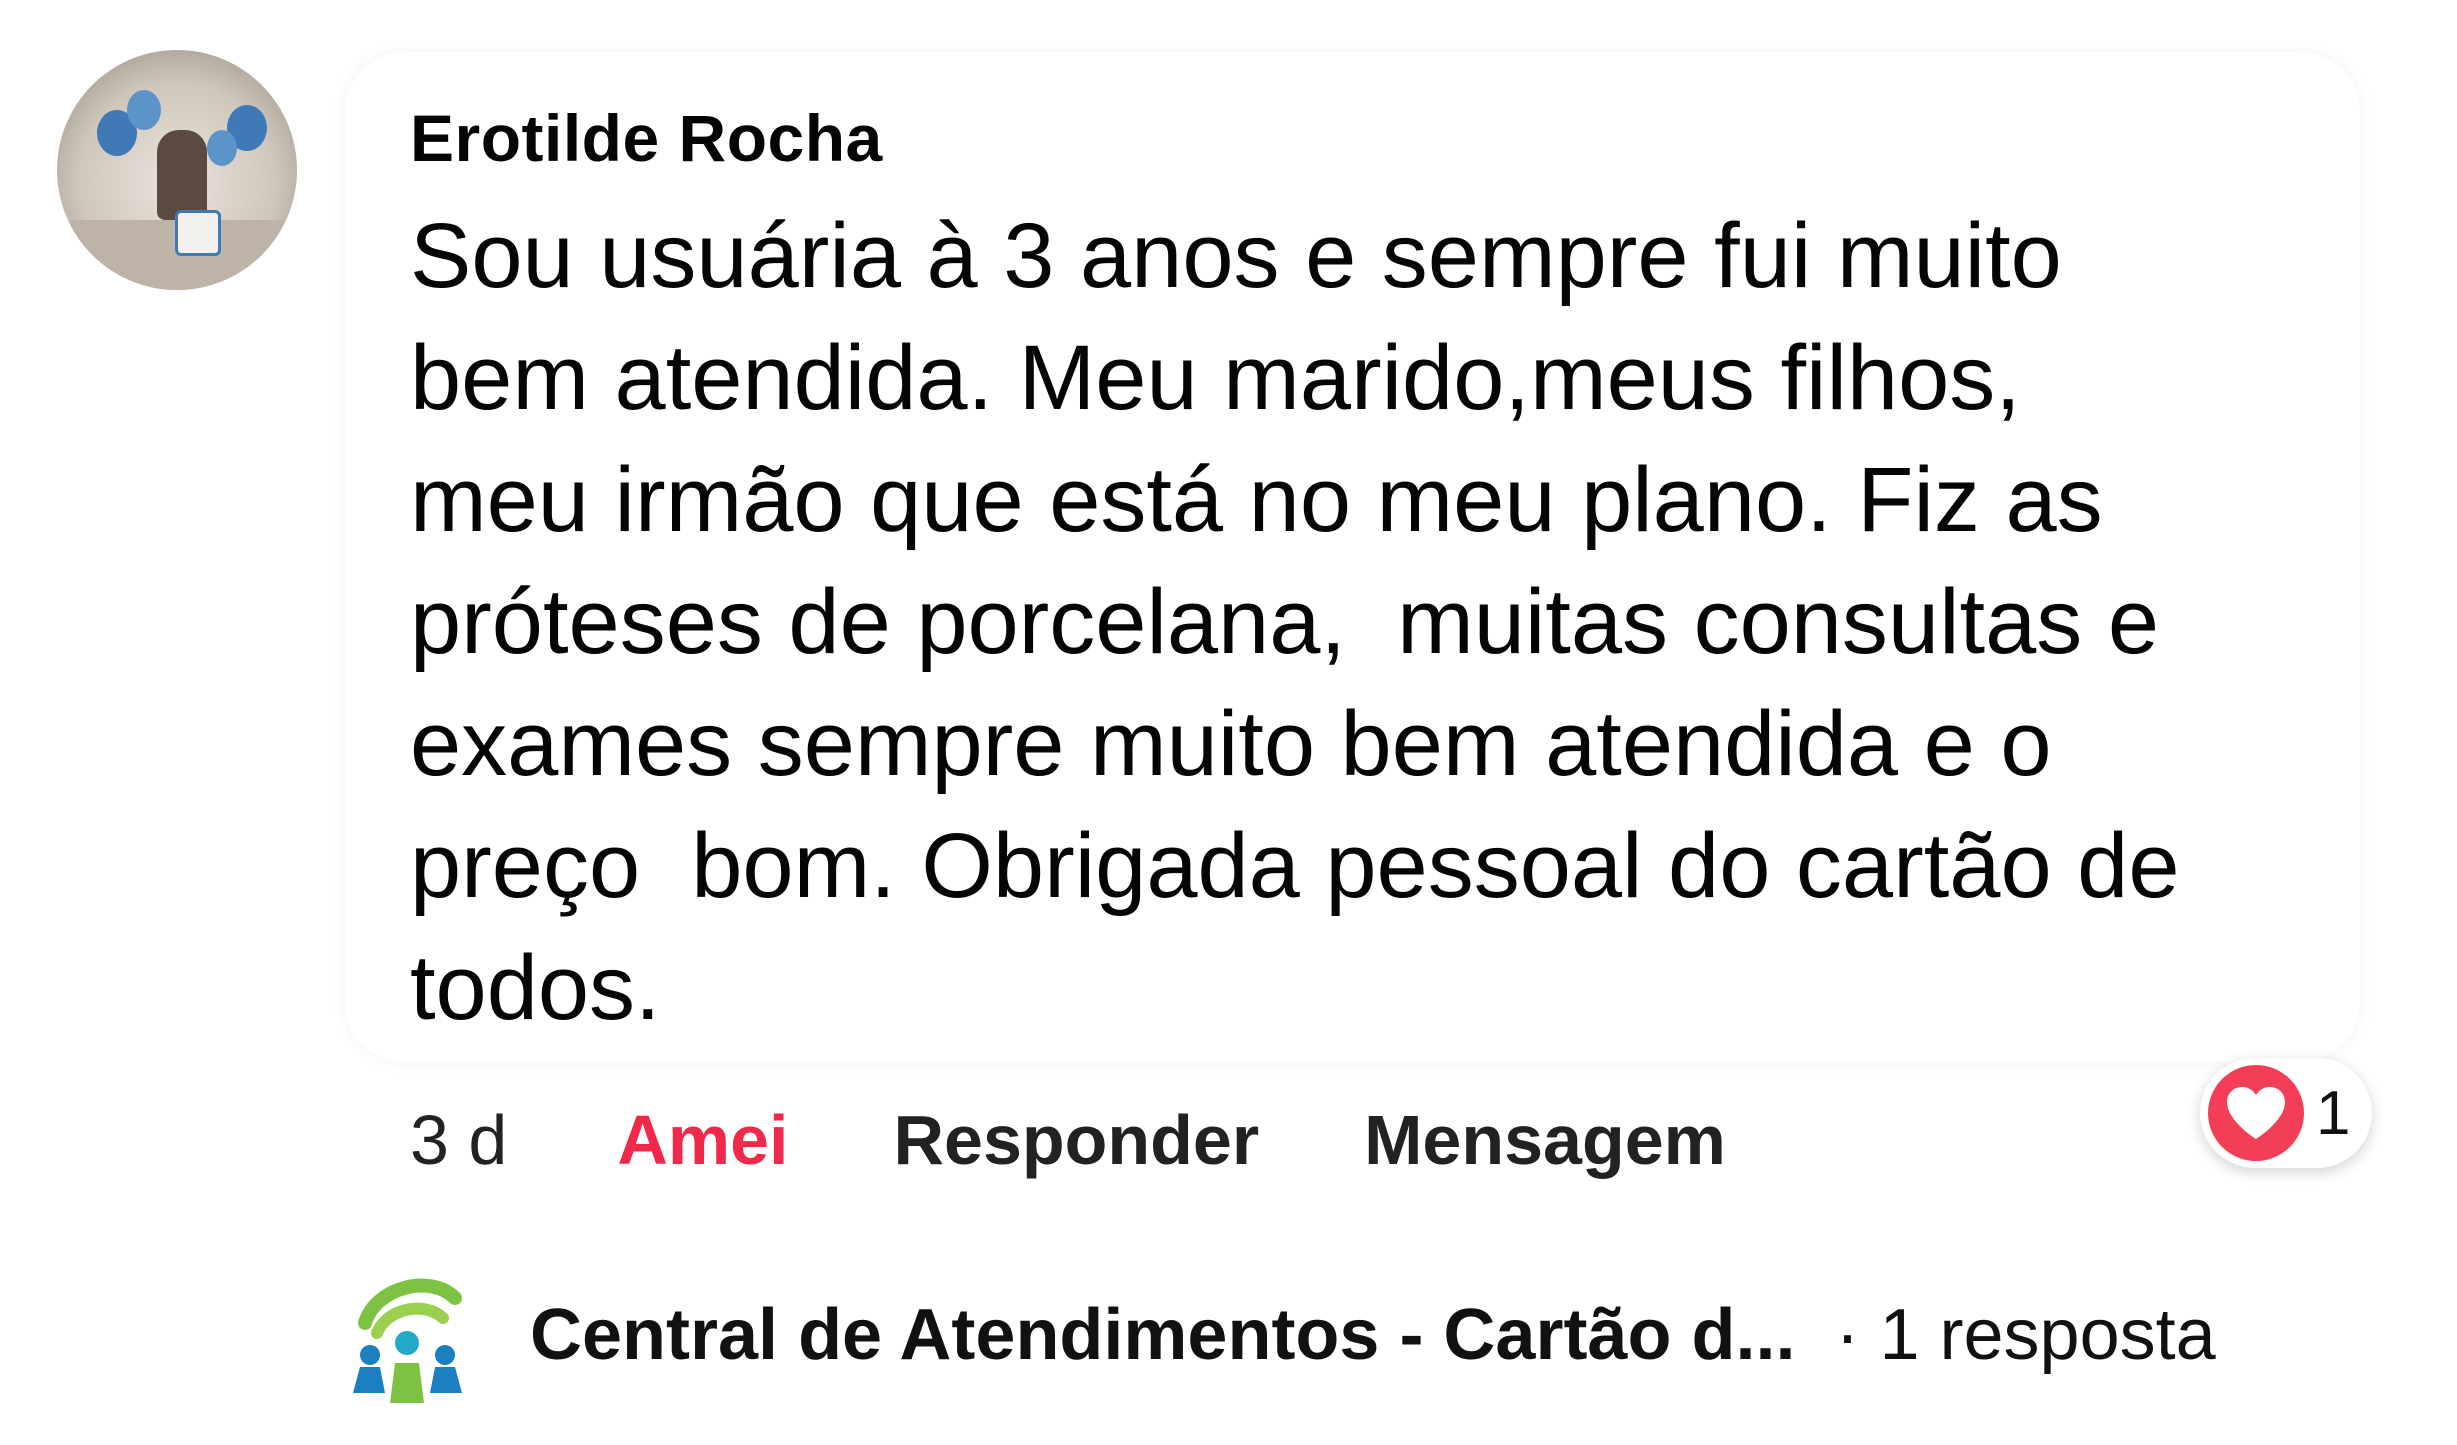 The image size is (2457, 1445). I want to click on comment-author: Erotilde Rocha, so click(646, 138).